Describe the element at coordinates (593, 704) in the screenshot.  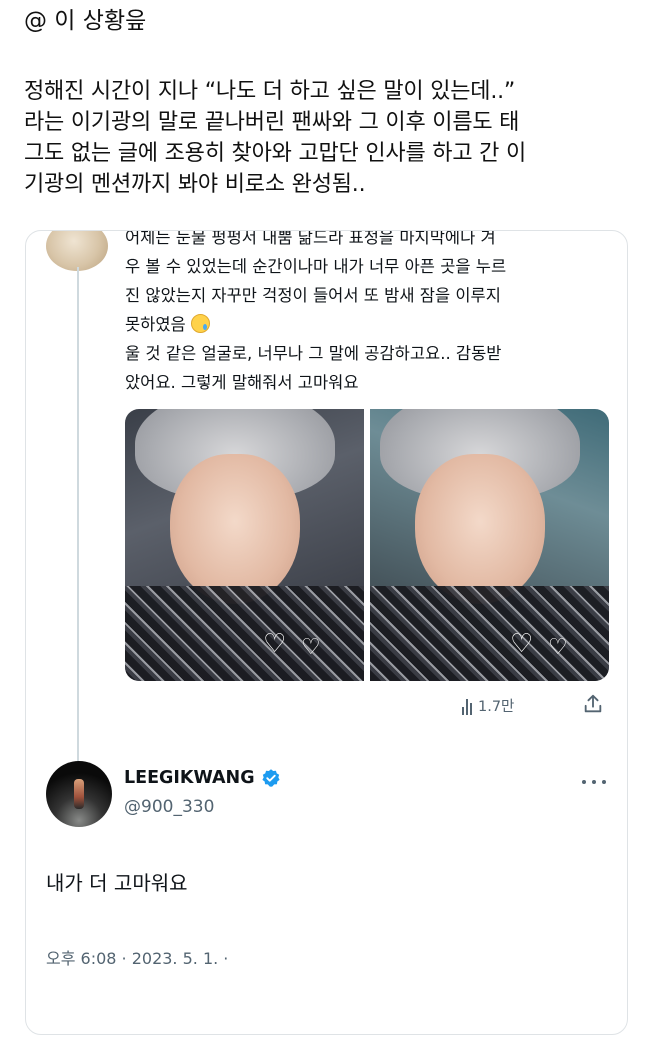
I see `share-icon` at that location.